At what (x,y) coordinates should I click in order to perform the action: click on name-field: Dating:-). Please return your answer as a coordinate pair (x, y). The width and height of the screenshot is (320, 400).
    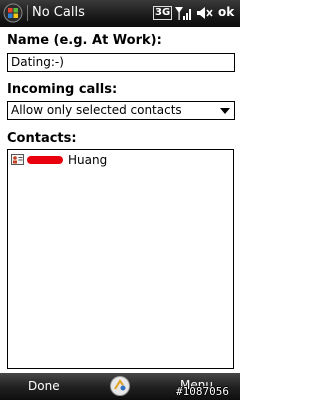
    Looking at the image, I should click on (121, 62).